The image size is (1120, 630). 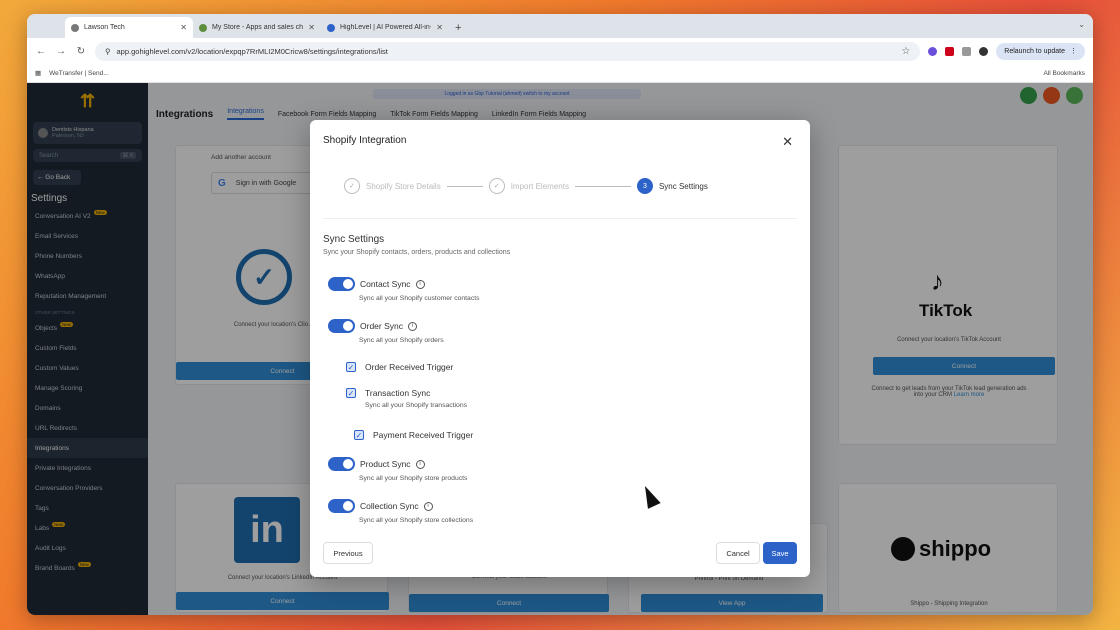 I want to click on transaction-sync-desc: Sync all your Shopify transactions, so click(x=416, y=405).